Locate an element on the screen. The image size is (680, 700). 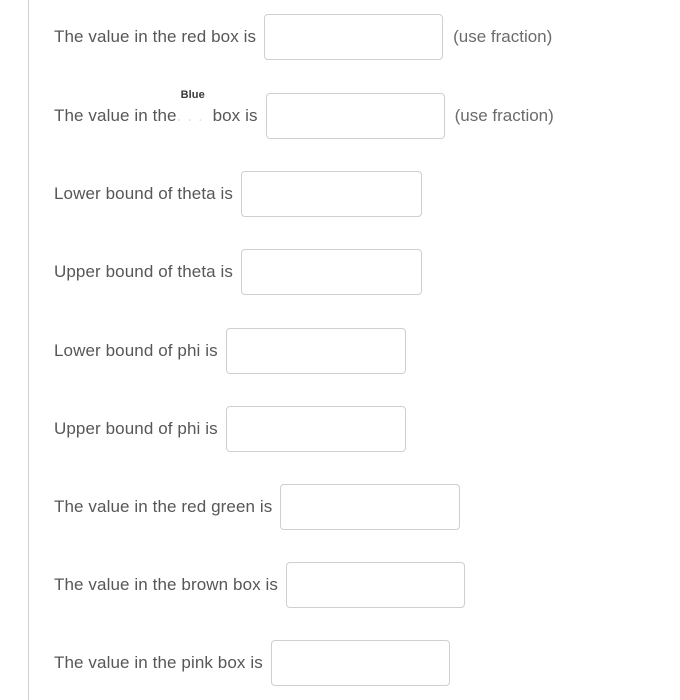
answer-row-pink-box: The value in the pink box is is located at coordinates (256, 663).